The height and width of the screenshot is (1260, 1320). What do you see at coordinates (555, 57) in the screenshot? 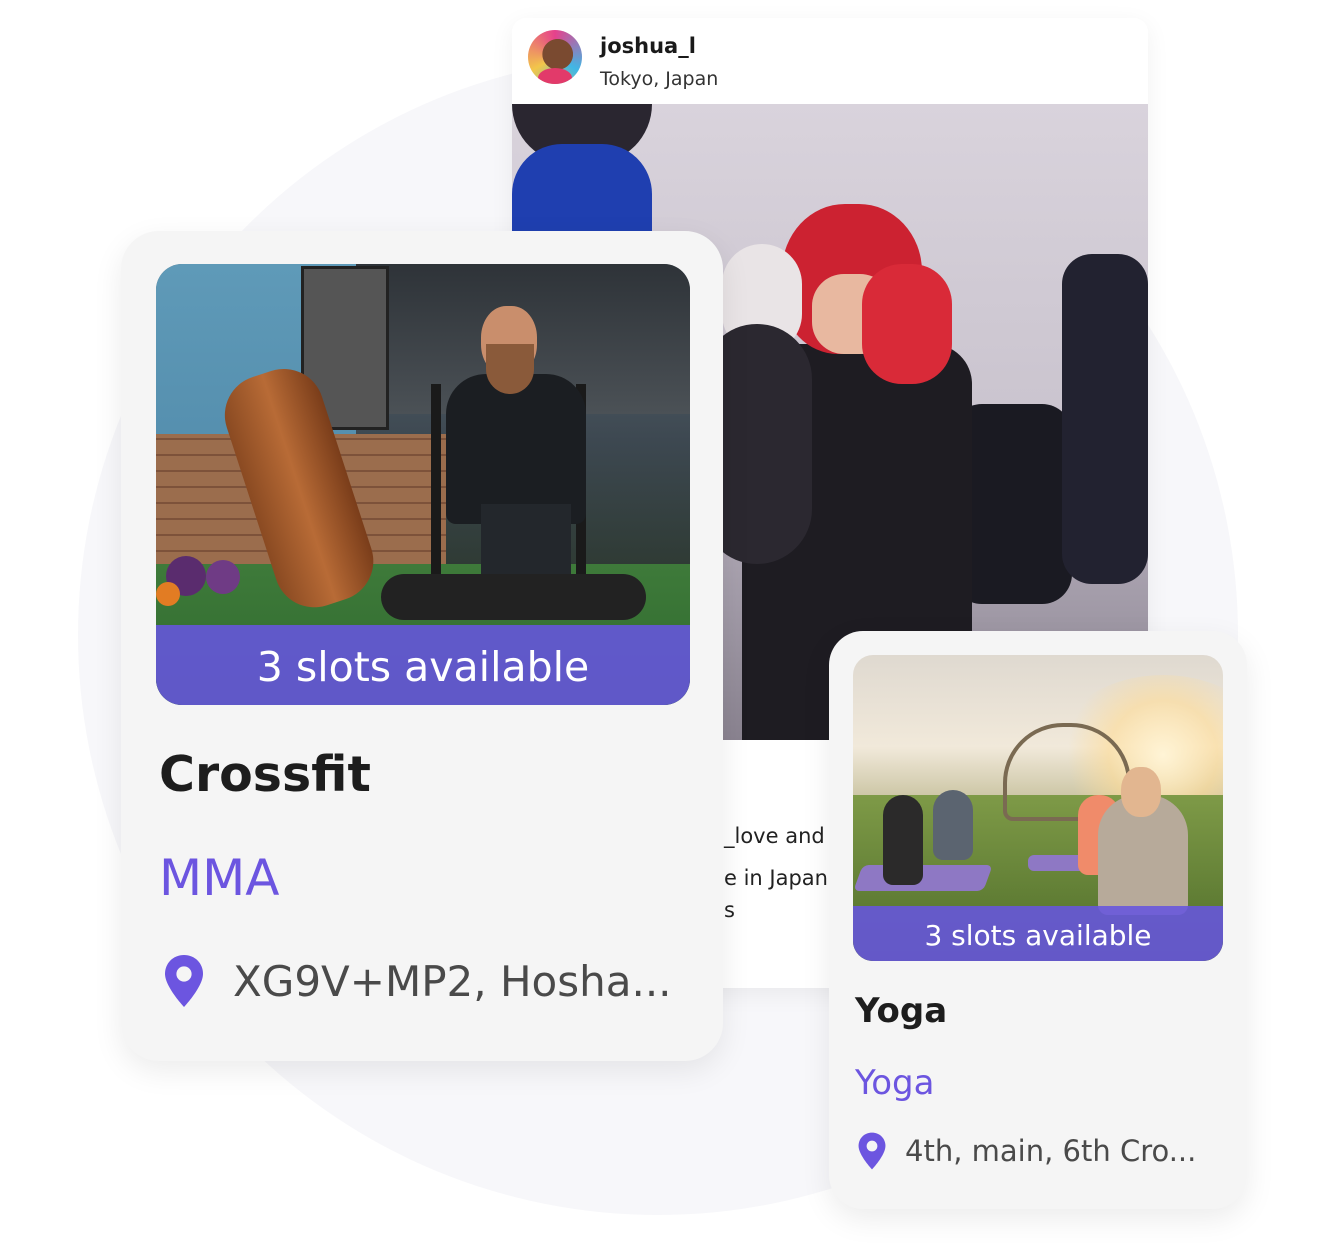
I see `avatar` at bounding box center [555, 57].